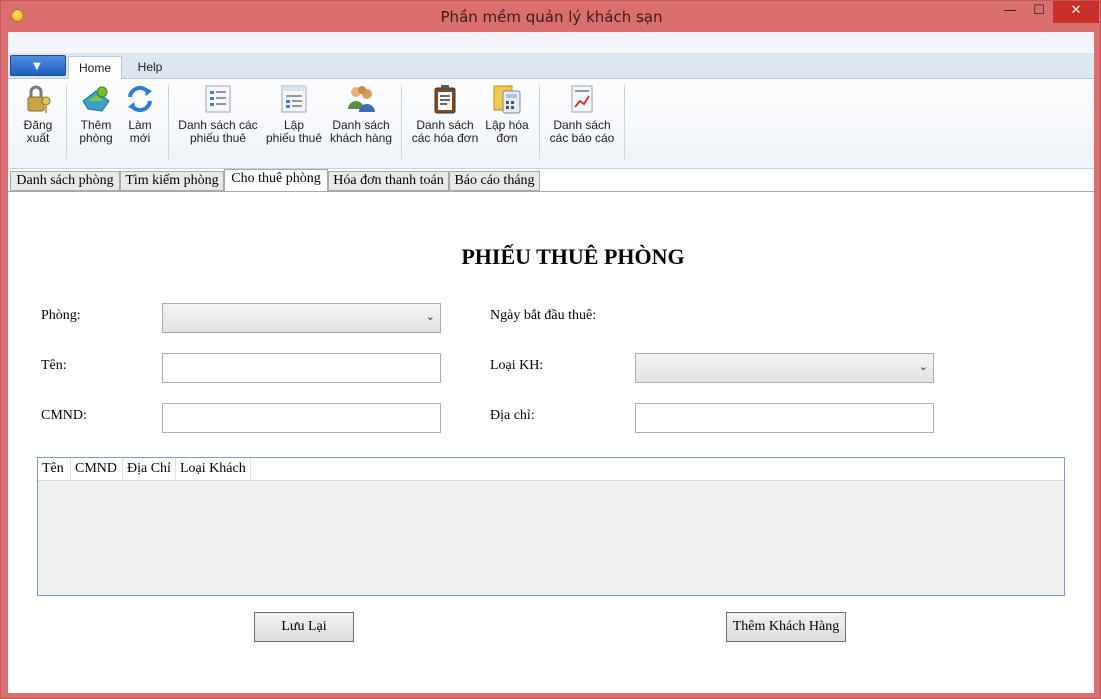 The image size is (1101, 699). What do you see at coordinates (96, 125) in the screenshot?
I see `add-room-label-1: Thêm` at bounding box center [96, 125].